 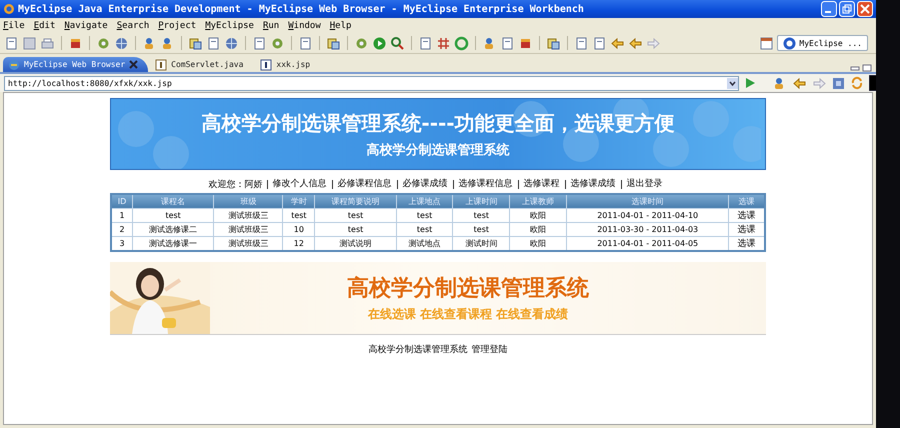 I want to click on welcome-text: 欢迎您：阿娇, so click(x=235, y=184).